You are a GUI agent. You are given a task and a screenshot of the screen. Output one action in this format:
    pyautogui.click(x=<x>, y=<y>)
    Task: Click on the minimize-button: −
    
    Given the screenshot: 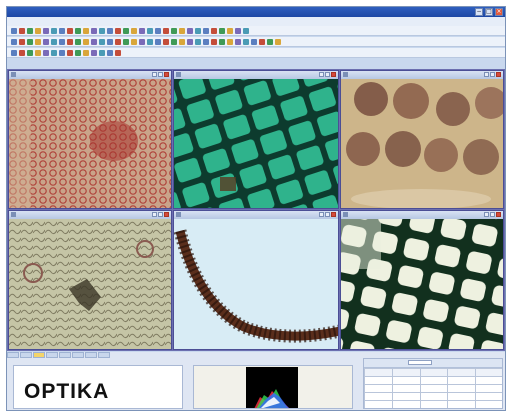 What is the action you would take?
    pyautogui.click(x=479, y=12)
    